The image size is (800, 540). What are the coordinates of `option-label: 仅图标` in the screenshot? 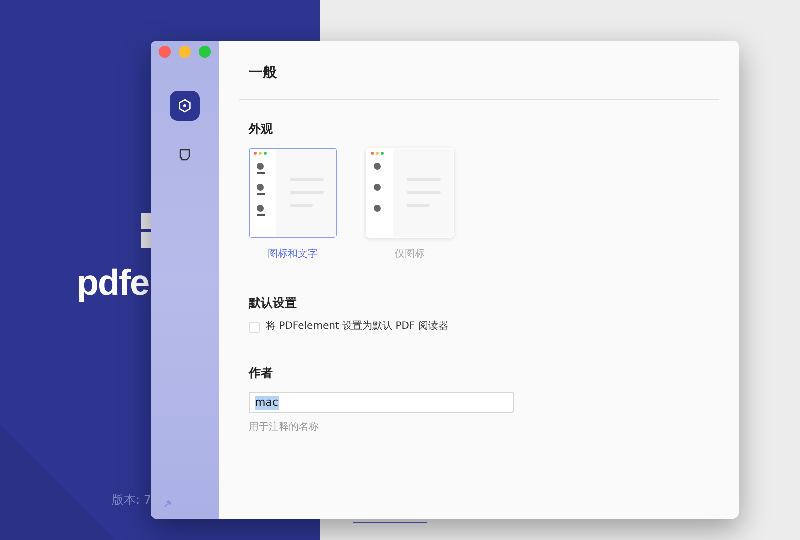 It's located at (410, 255).